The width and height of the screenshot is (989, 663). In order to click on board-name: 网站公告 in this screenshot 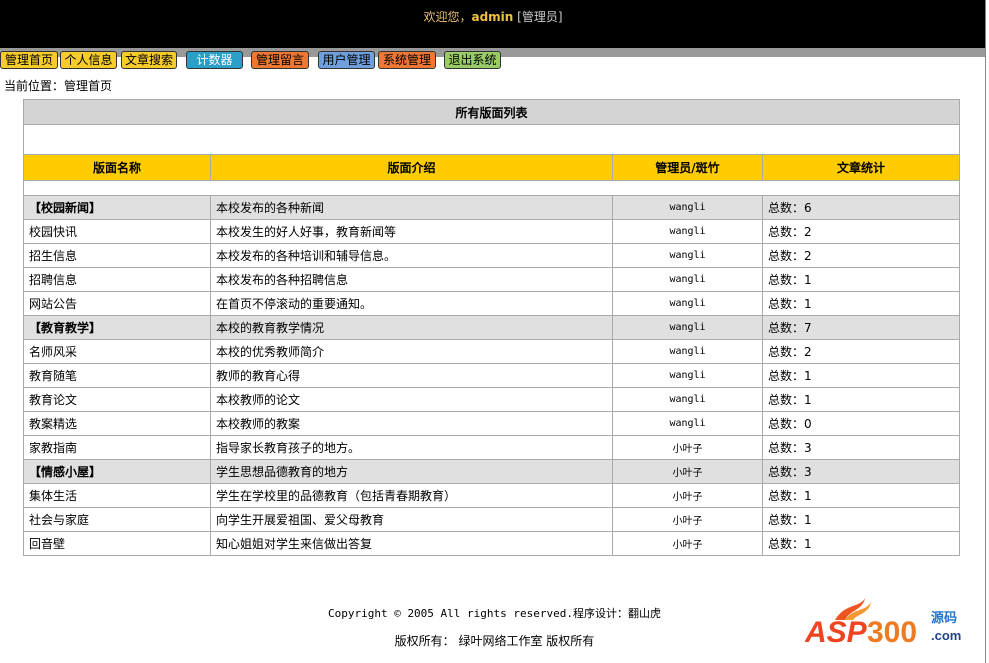, I will do `click(117, 303)`.